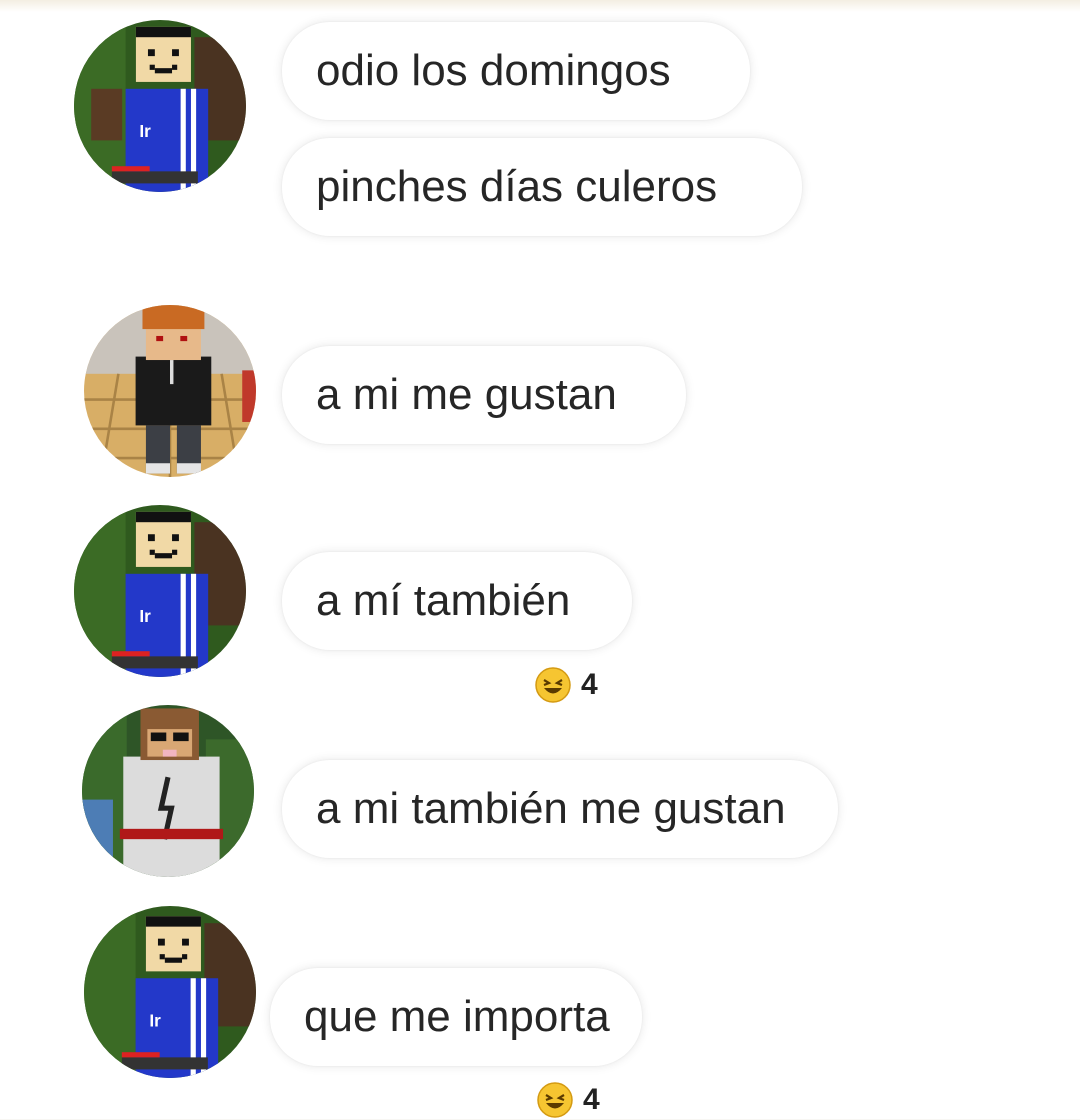 The image size is (1080, 1120). I want to click on message-bubble: a mi me gustan, so click(484, 395).